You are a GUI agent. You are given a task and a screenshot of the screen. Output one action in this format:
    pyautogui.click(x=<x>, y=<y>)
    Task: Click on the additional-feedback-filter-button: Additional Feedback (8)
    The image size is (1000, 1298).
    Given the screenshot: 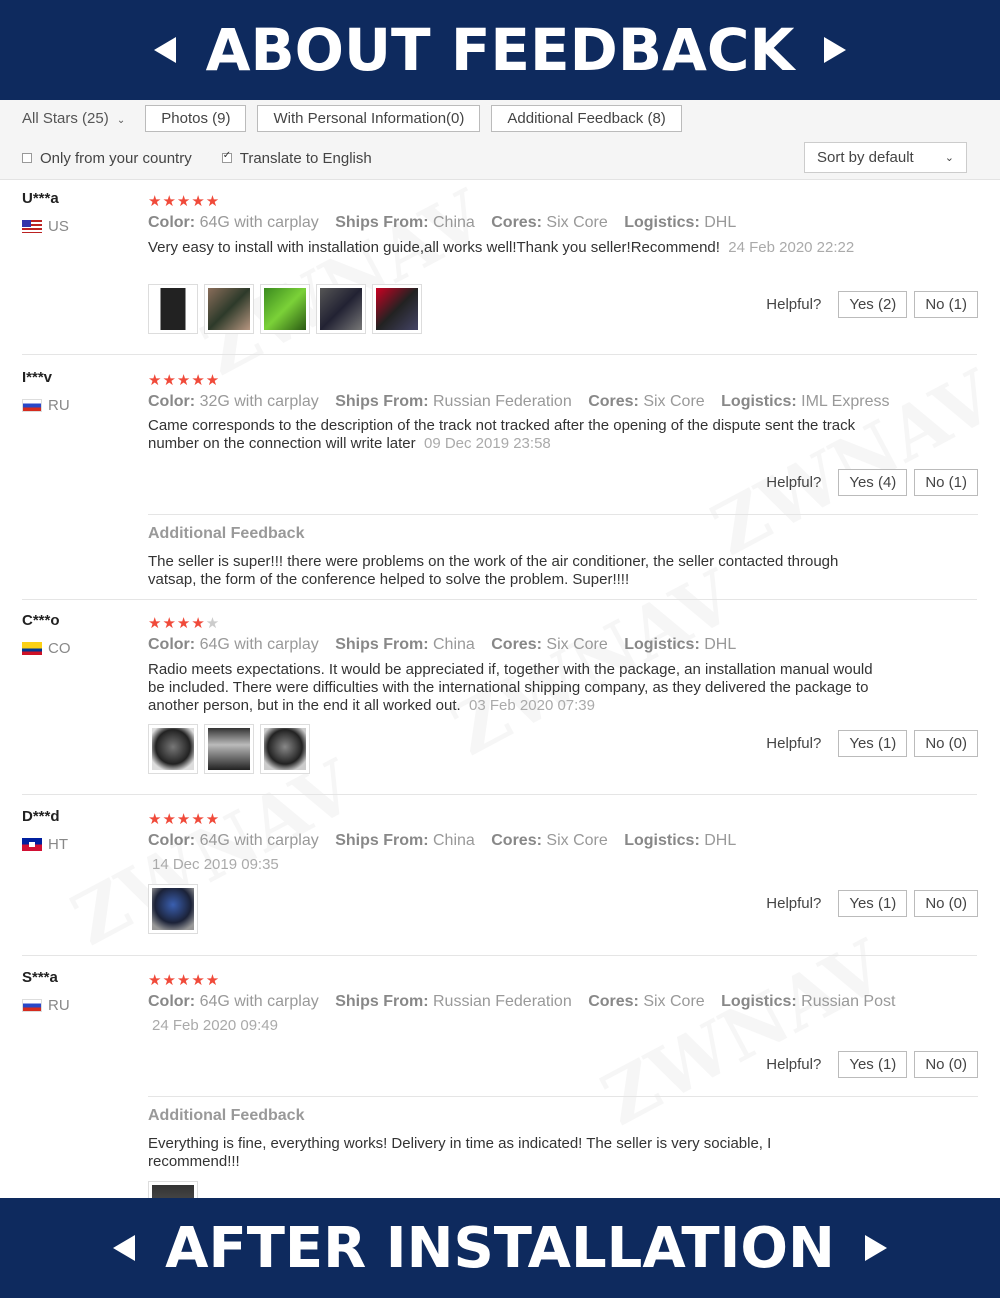 What is the action you would take?
    pyautogui.click(x=586, y=118)
    